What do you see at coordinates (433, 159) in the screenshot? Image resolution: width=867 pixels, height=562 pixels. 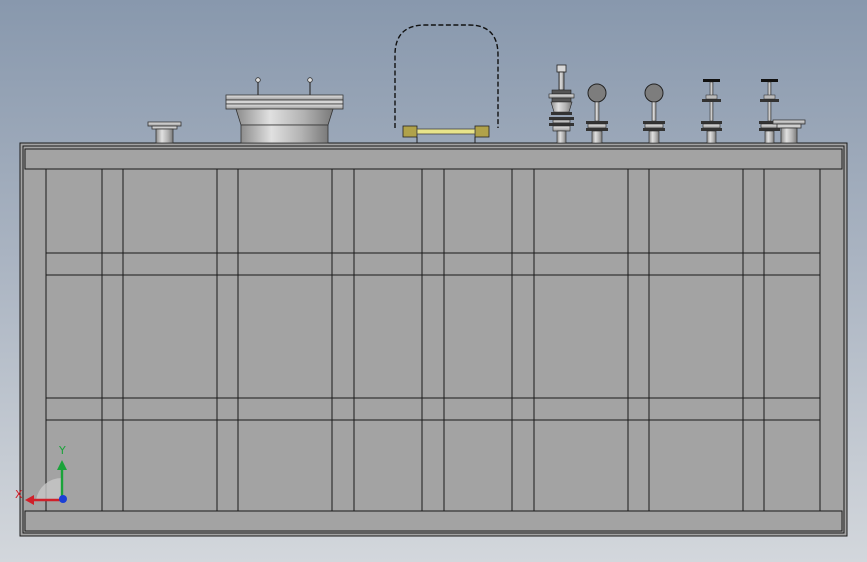 I see `tank-top-band` at bounding box center [433, 159].